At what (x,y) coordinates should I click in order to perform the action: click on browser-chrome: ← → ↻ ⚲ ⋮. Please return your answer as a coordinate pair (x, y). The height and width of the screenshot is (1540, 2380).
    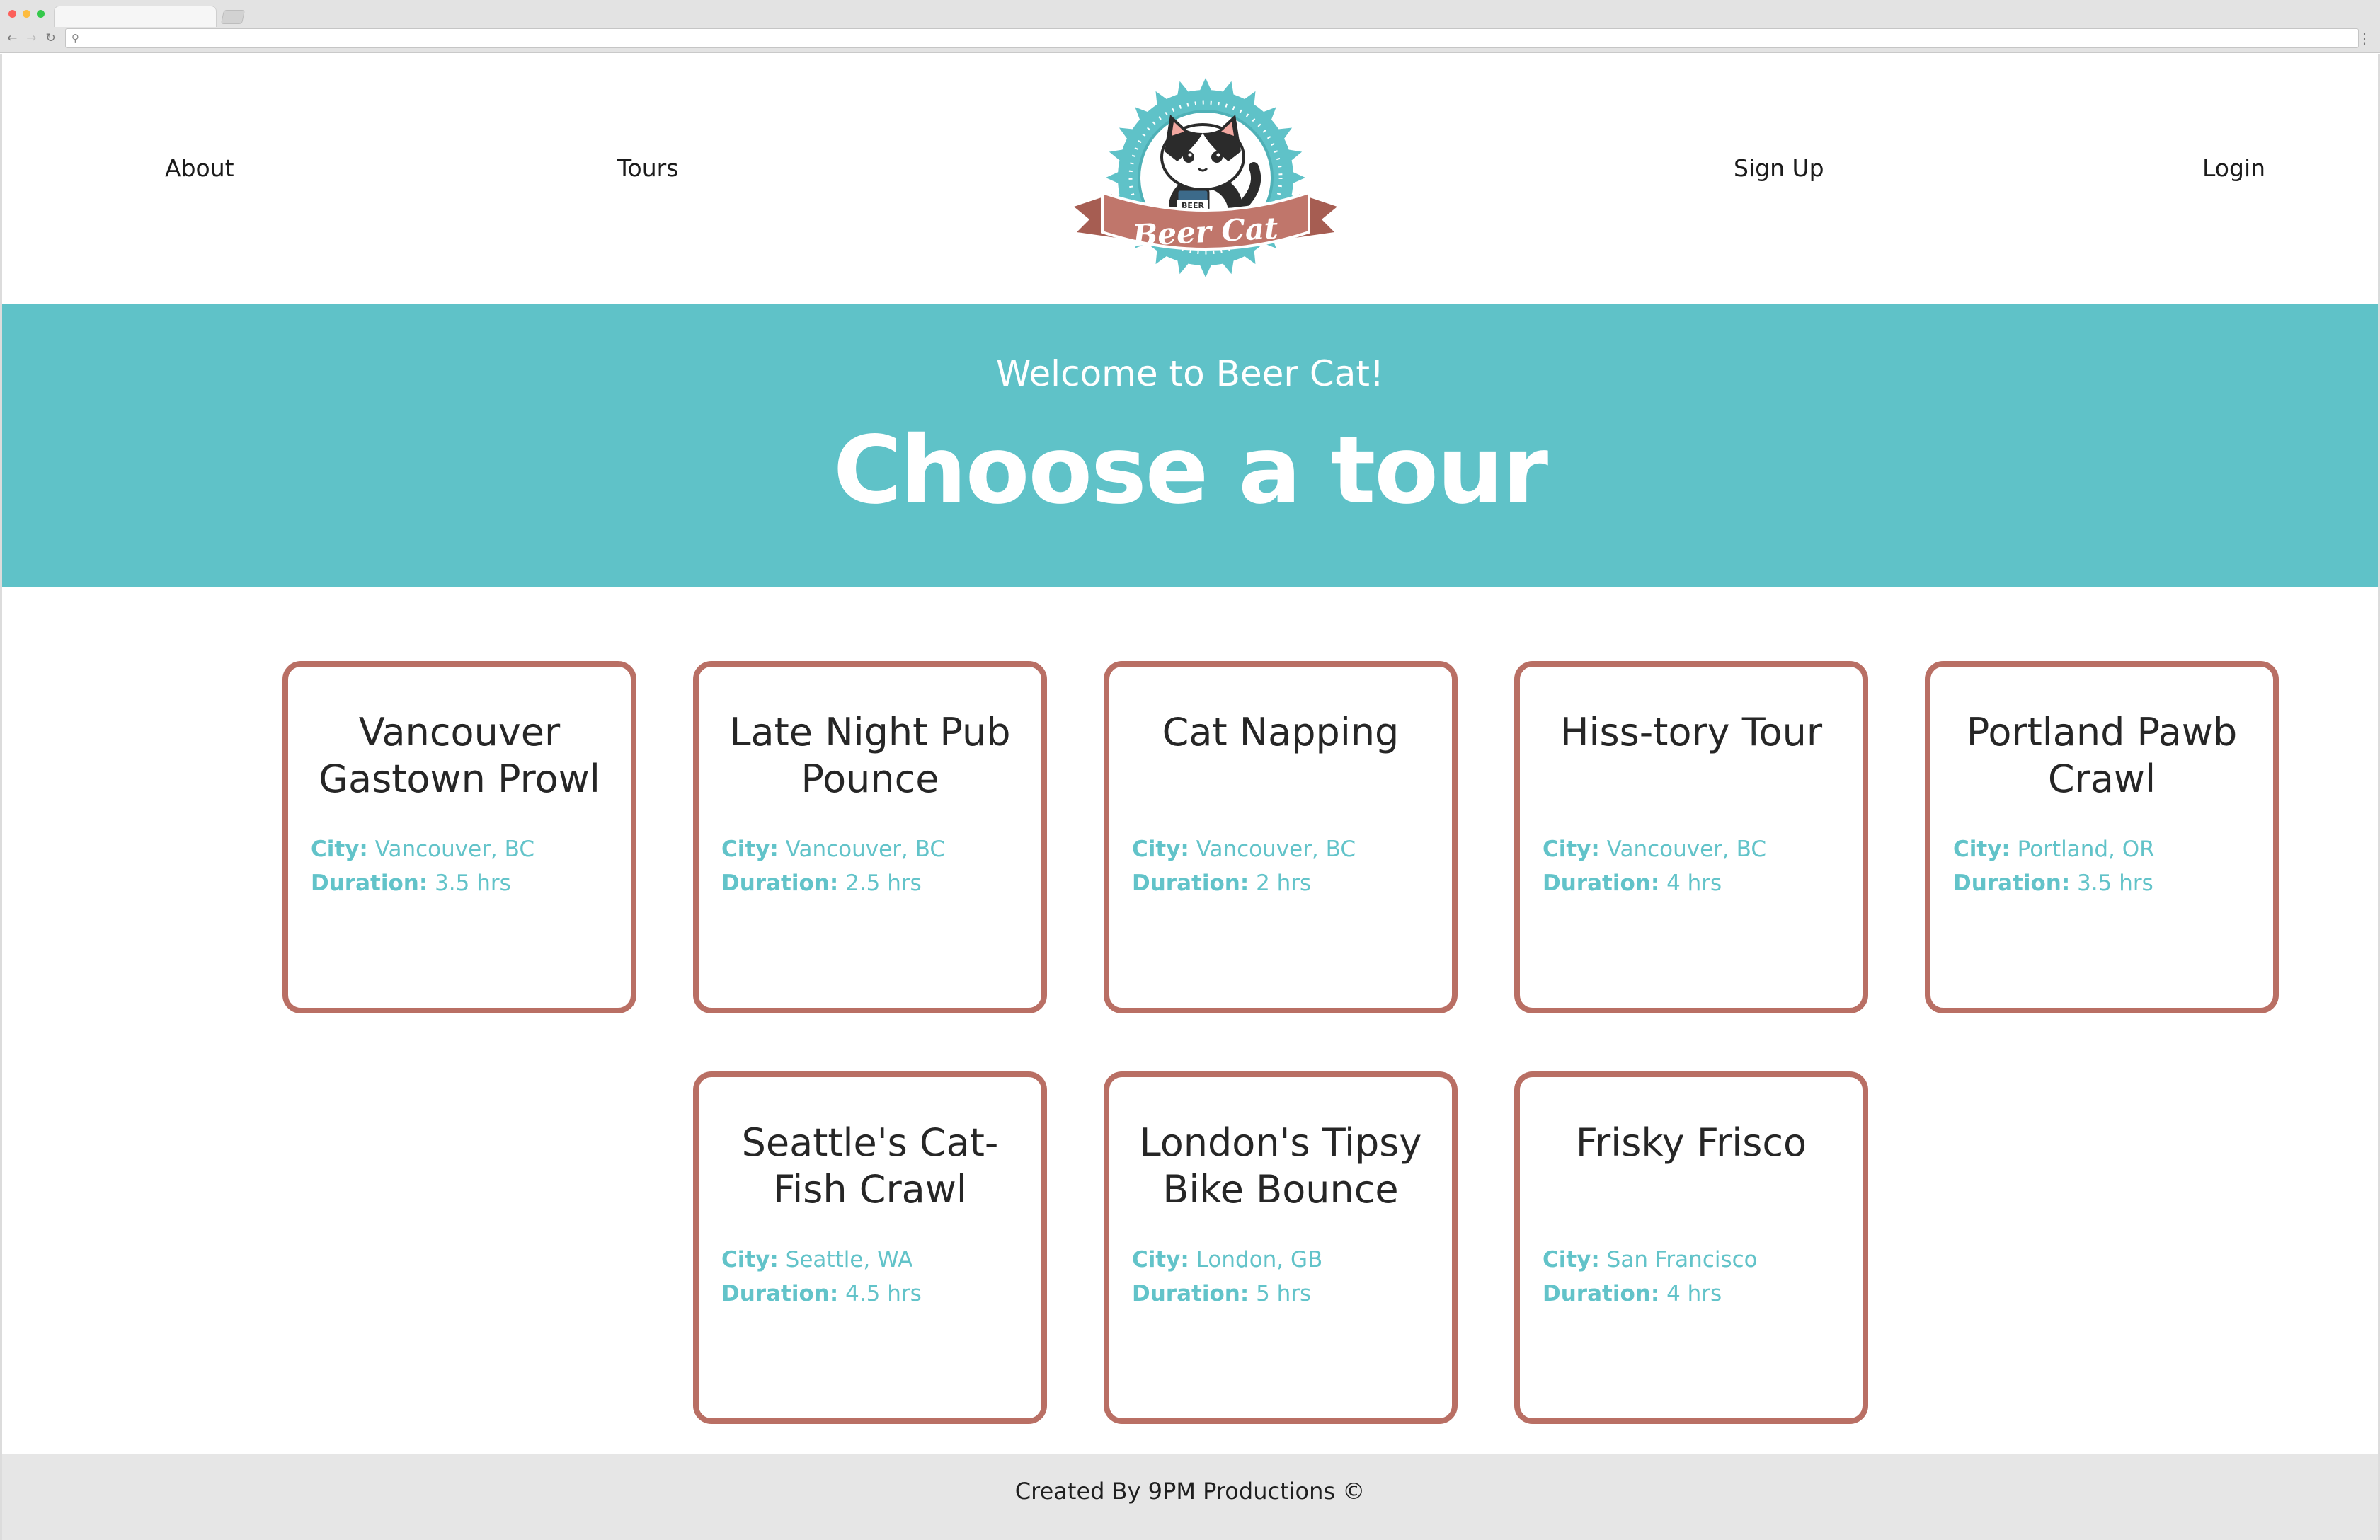
    Looking at the image, I should click on (1190, 26).